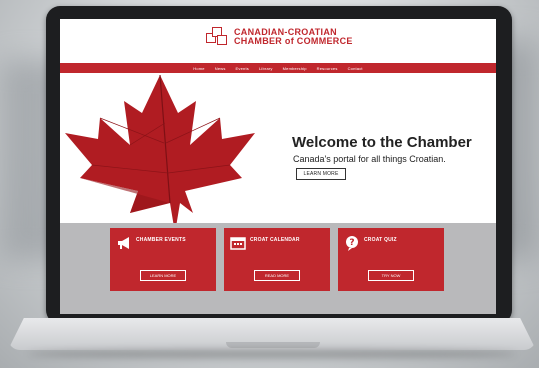 This screenshot has width=539, height=368. Describe the element at coordinates (160, 148) in the screenshot. I see `maple-leaf-image` at that location.